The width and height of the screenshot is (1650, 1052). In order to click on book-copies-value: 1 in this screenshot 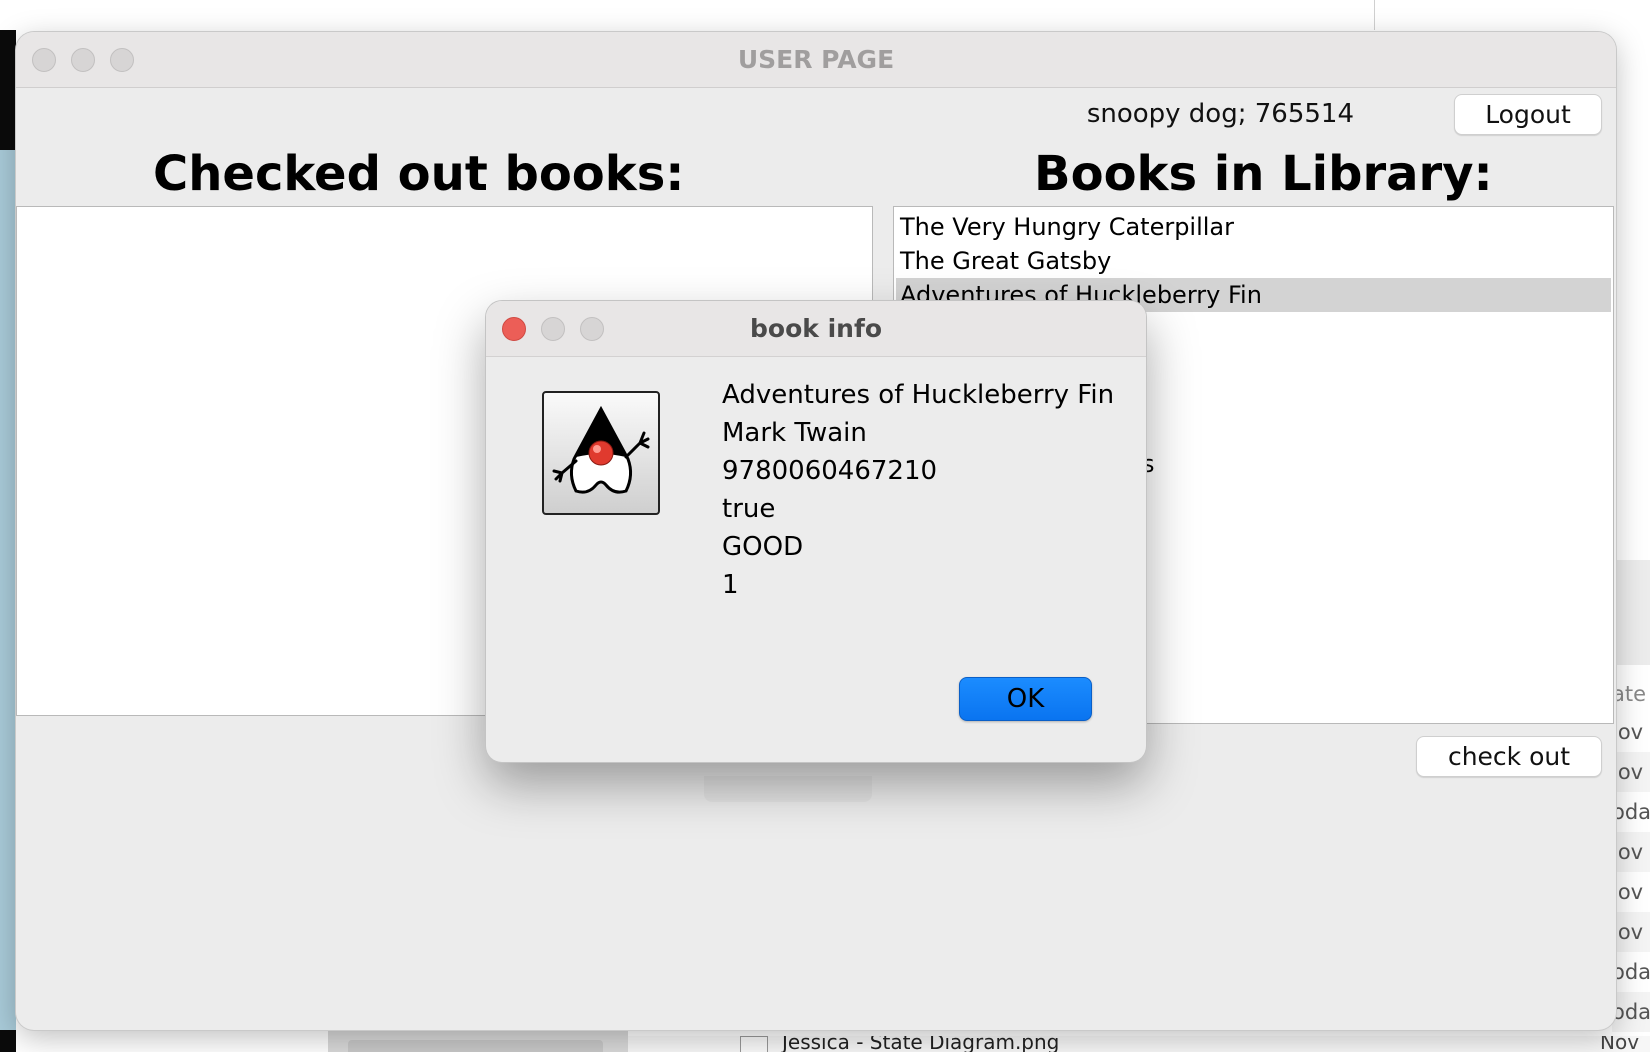, I will do `click(730, 585)`.